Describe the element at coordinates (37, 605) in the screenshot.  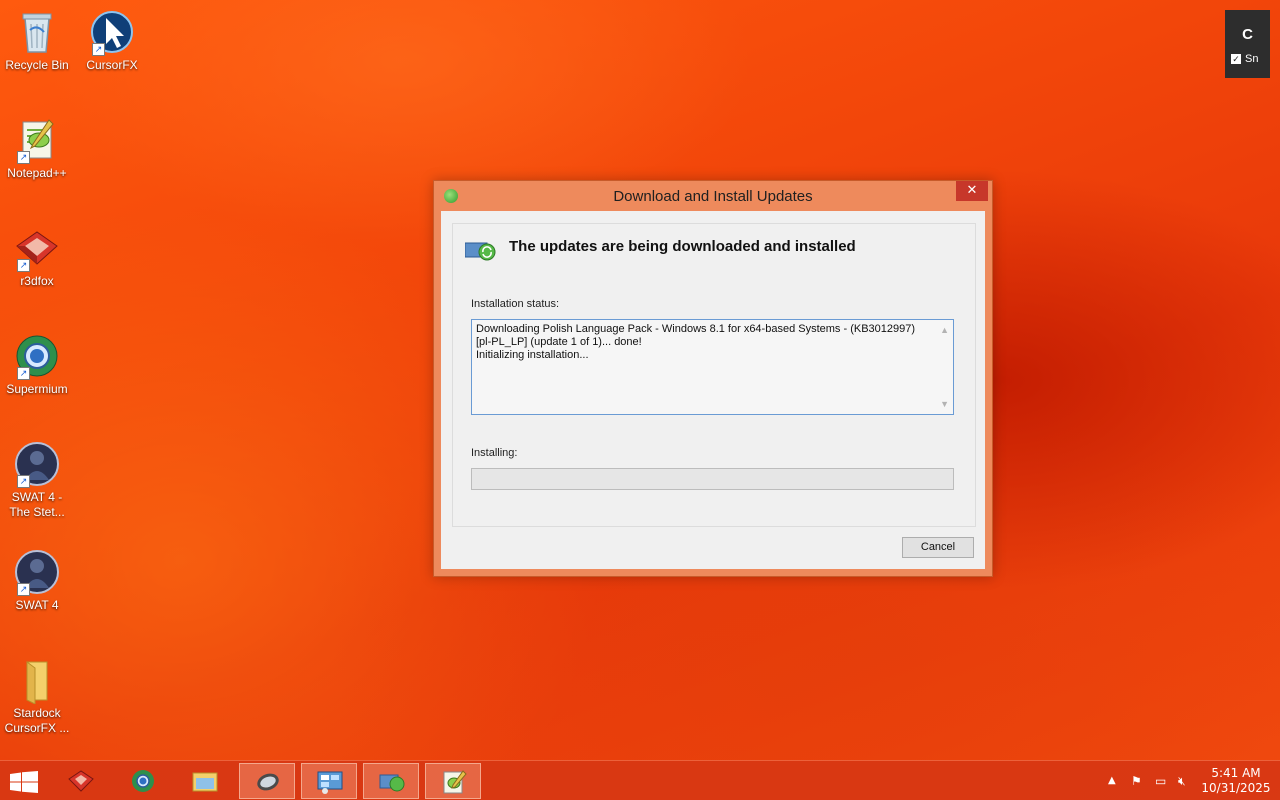
I see `icon-label: SWAT 4` at that location.